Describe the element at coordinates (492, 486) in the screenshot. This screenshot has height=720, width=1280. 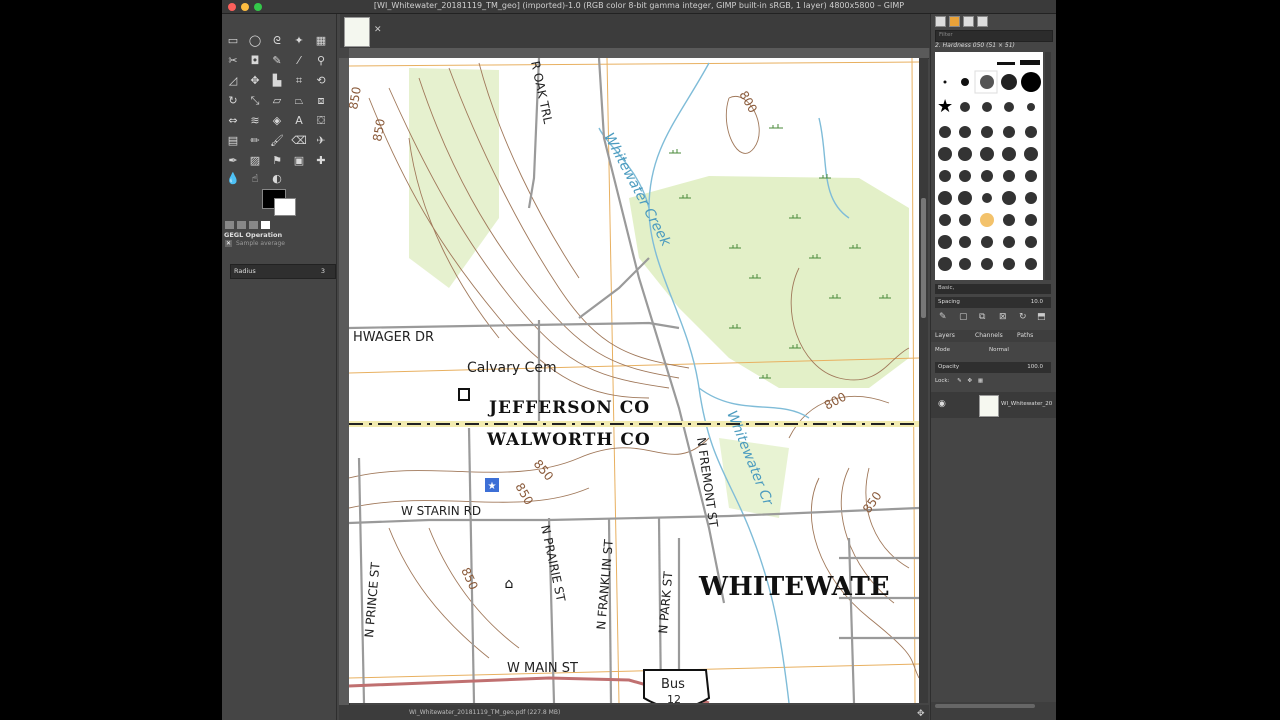
I see `star-icon: ★` at that location.